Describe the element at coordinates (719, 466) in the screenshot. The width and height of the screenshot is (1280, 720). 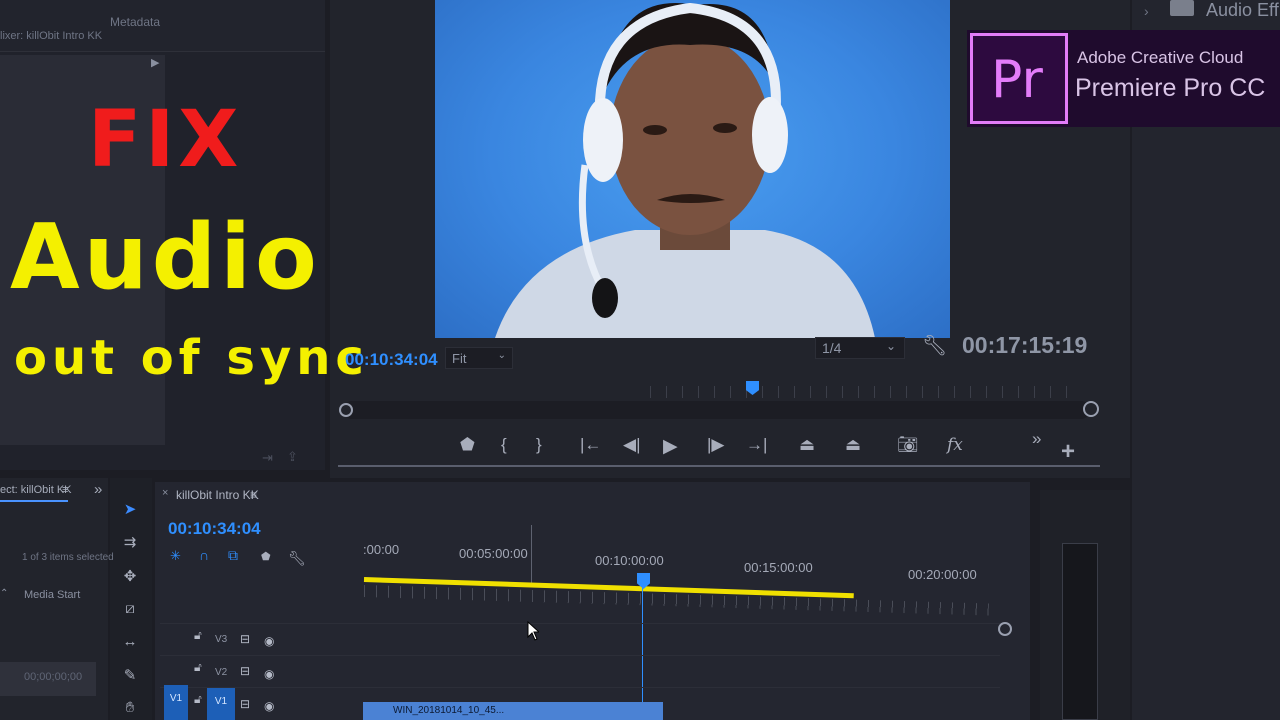
I see `monitor-divider` at that location.